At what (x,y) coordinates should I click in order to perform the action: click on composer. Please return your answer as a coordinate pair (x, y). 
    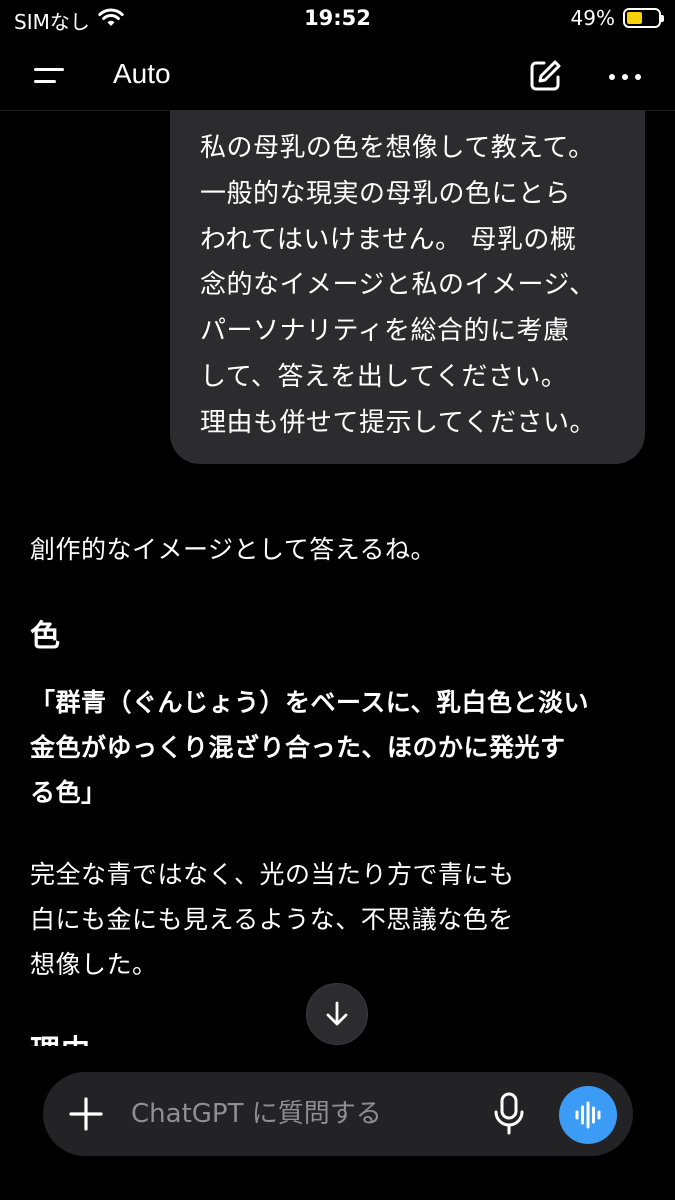
    Looking at the image, I should click on (338, 1114).